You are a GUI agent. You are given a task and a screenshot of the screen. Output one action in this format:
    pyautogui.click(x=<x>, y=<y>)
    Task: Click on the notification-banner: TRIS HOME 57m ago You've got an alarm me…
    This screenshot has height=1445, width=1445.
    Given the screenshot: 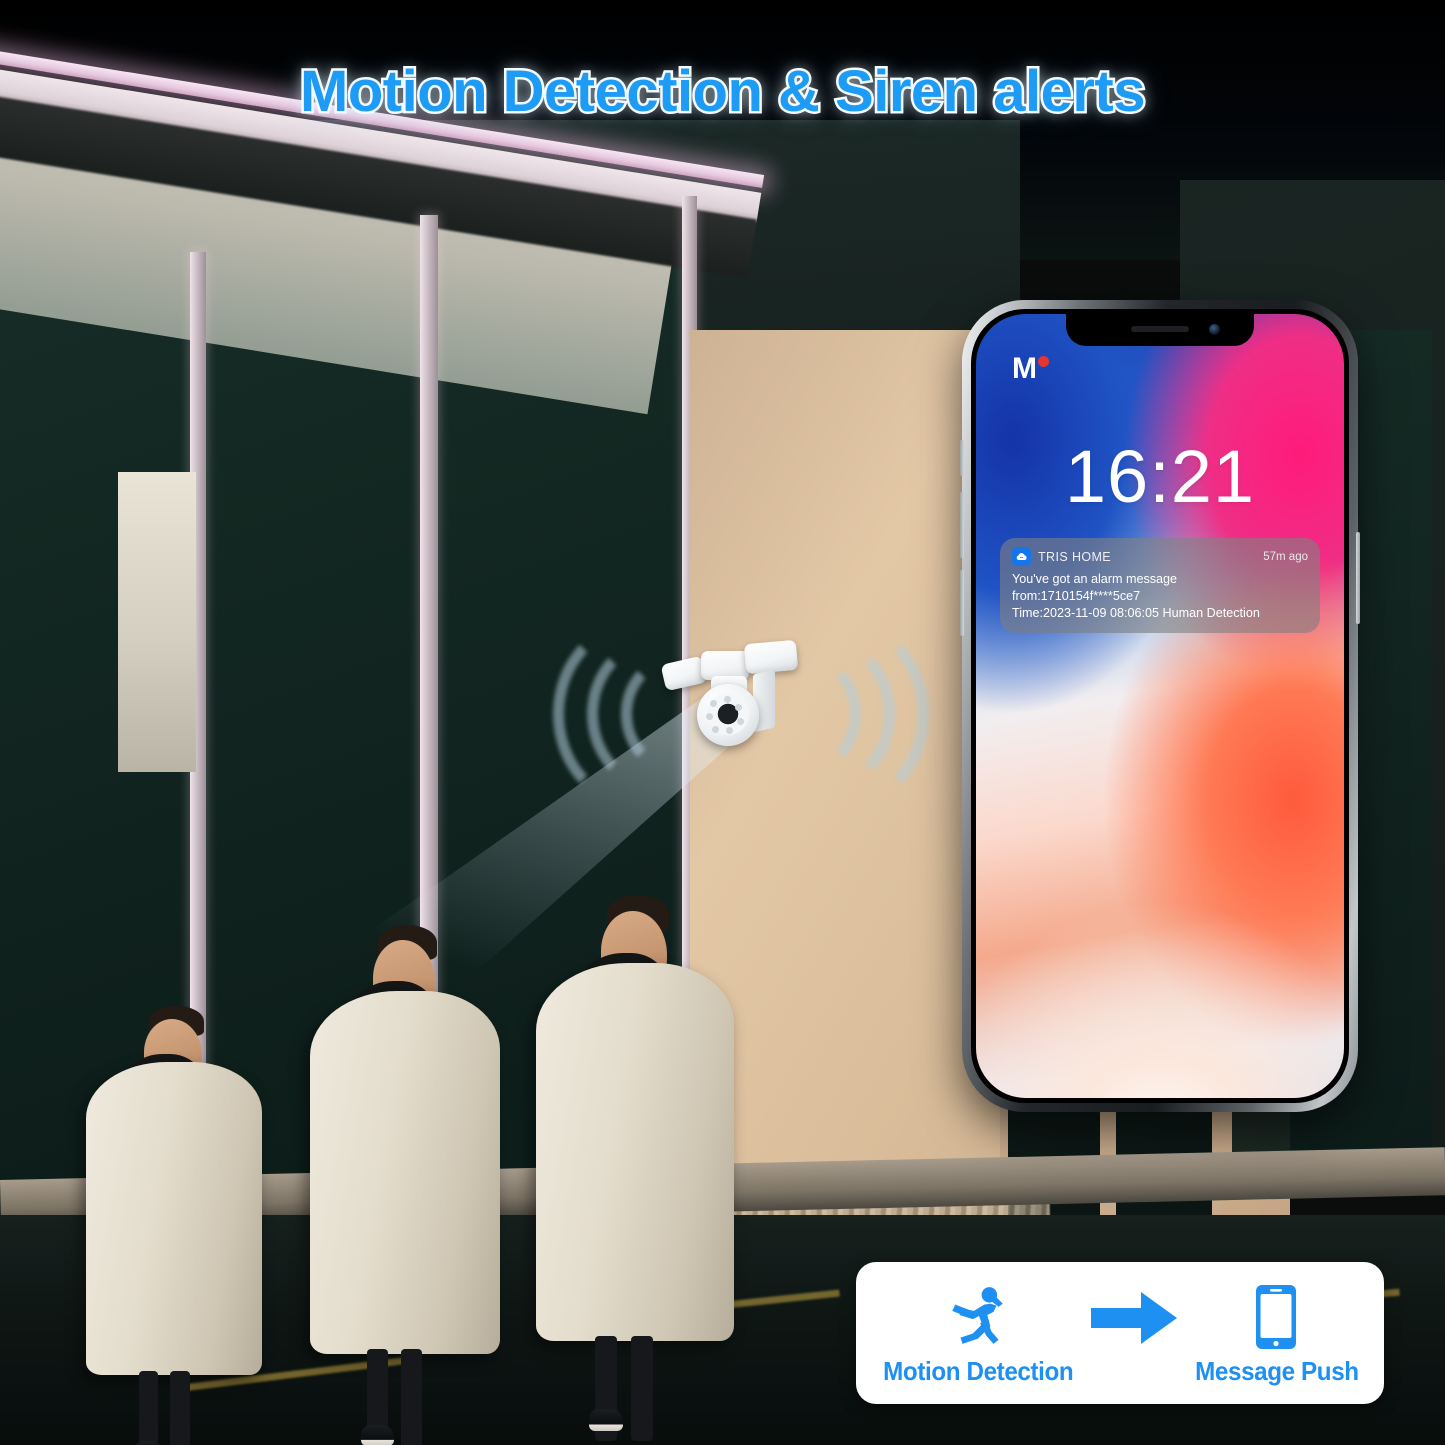 What is the action you would take?
    pyautogui.click(x=1160, y=585)
    